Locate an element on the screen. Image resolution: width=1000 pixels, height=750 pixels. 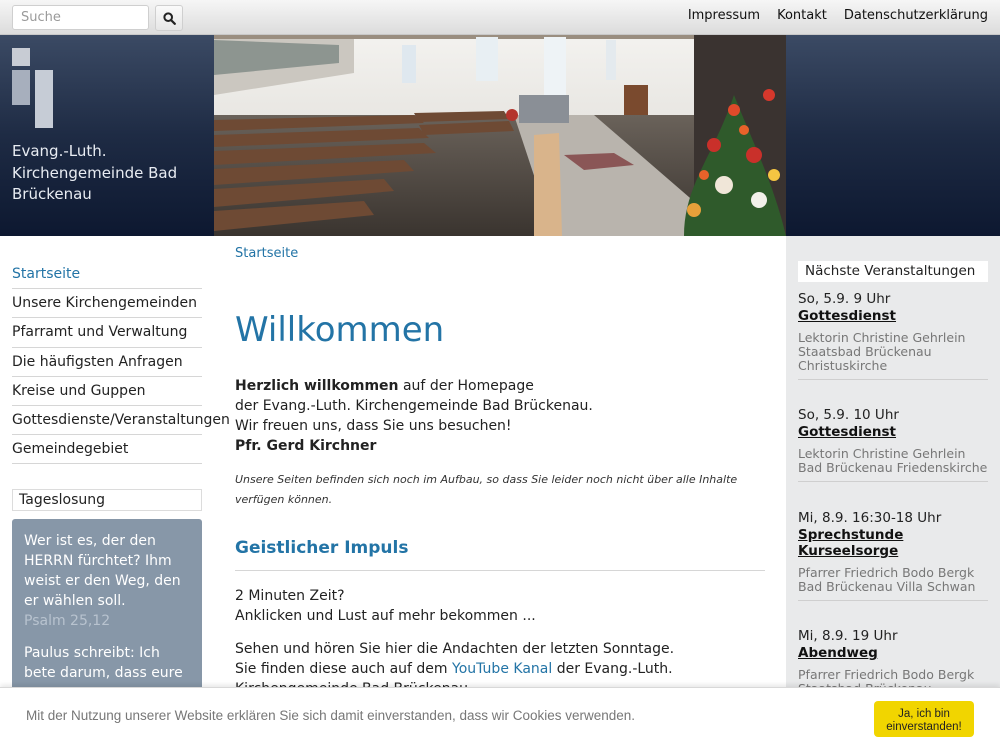
tageslosung-ref: Psalm 25,12 is located at coordinates (67, 621).